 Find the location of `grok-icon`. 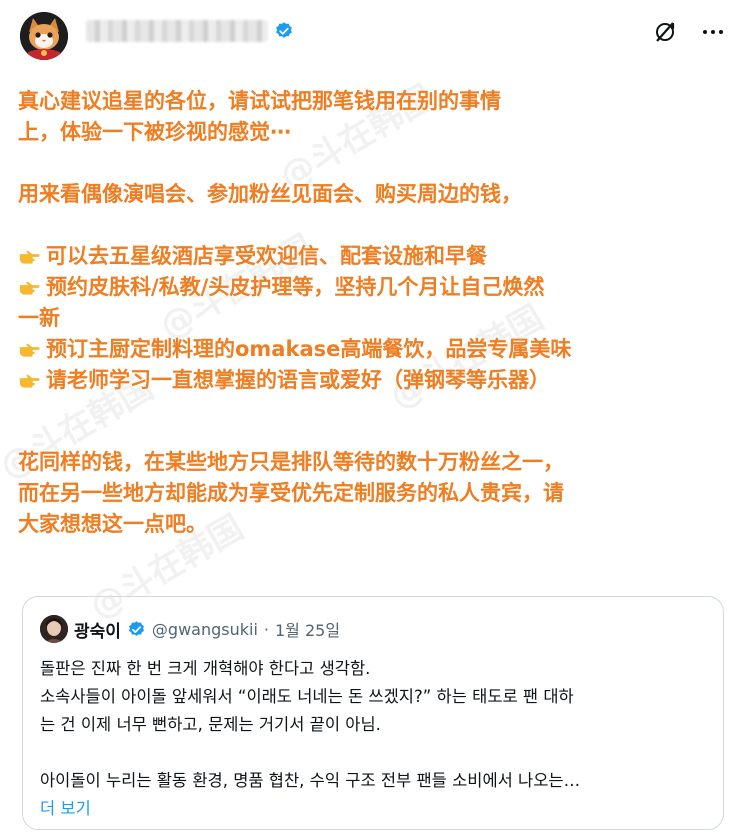

grok-icon is located at coordinates (665, 32).